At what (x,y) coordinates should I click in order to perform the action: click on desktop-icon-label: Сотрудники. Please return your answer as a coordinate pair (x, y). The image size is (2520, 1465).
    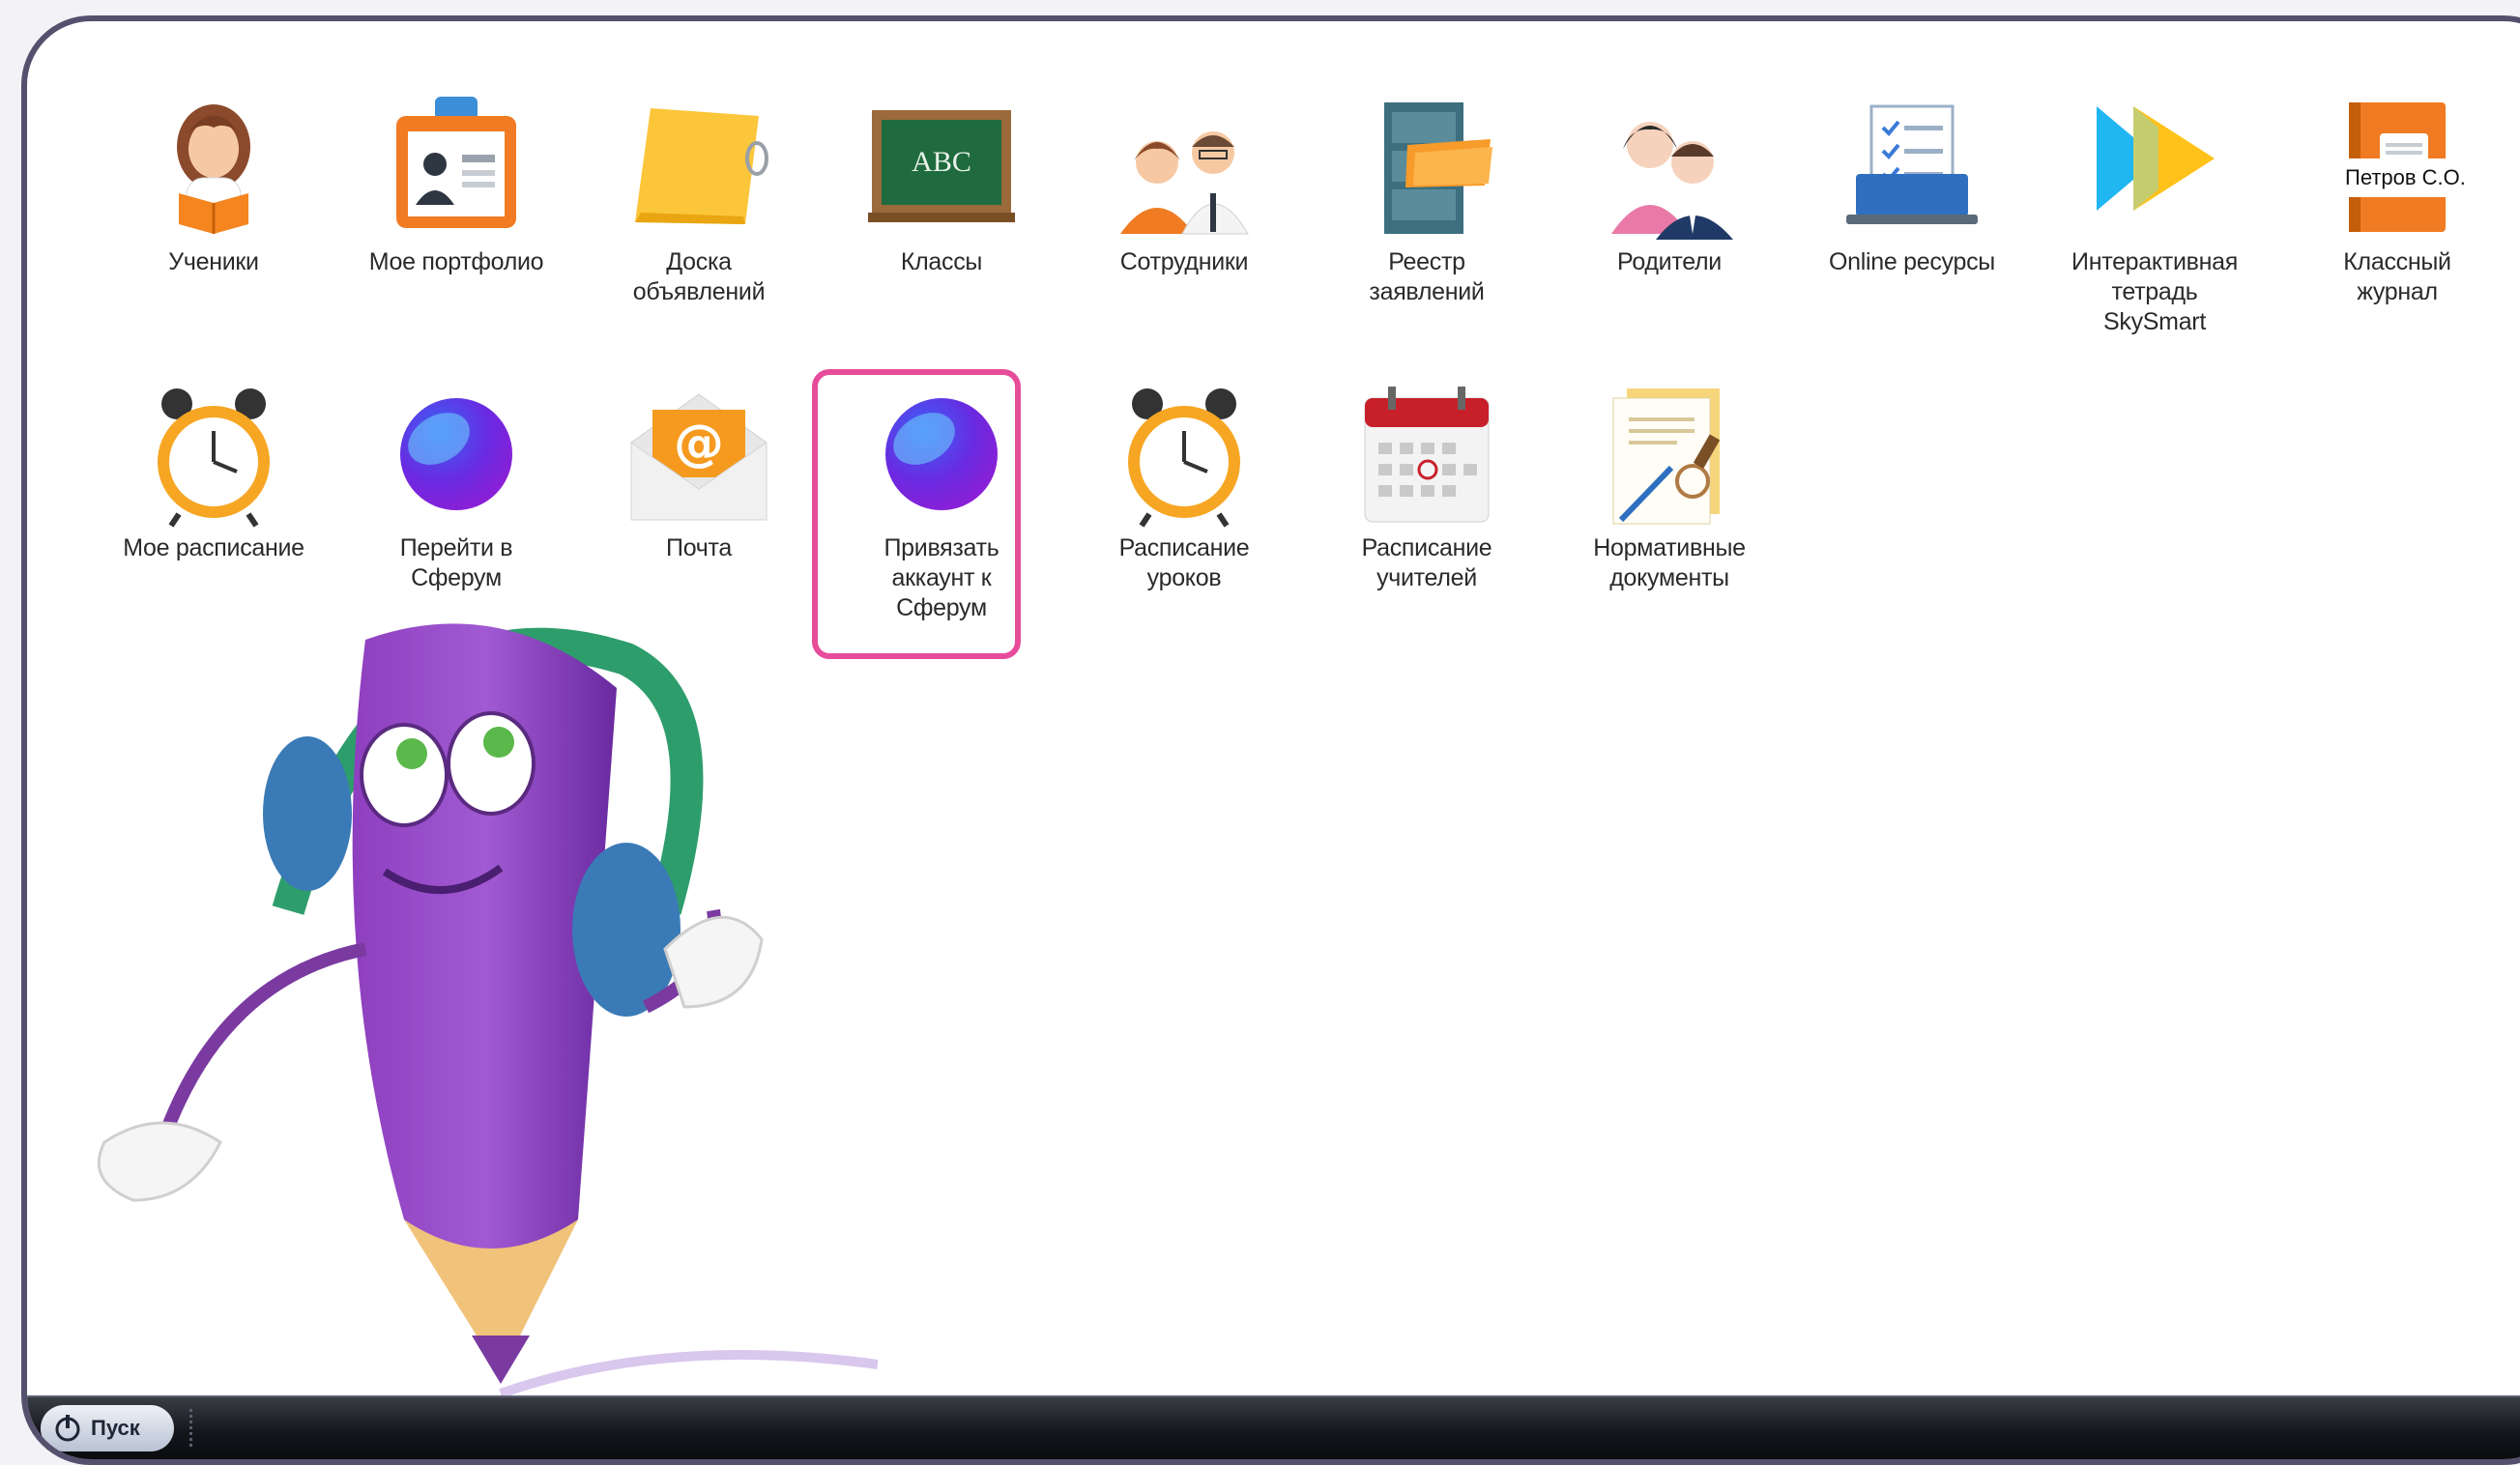
    Looking at the image, I should click on (1184, 261).